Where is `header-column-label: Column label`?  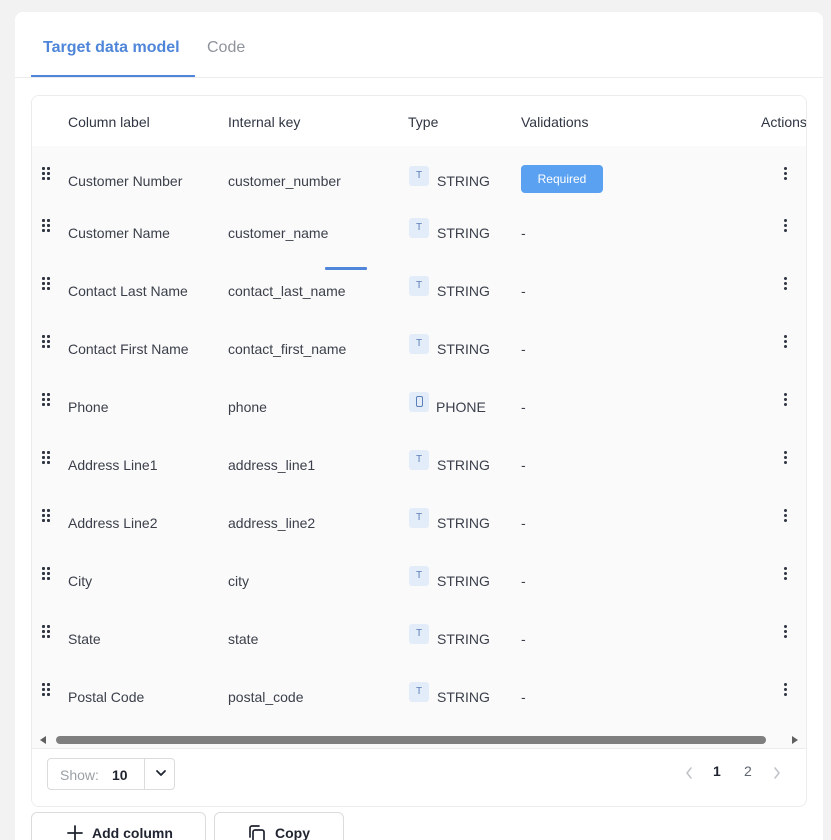 header-column-label: Column label is located at coordinates (109, 122).